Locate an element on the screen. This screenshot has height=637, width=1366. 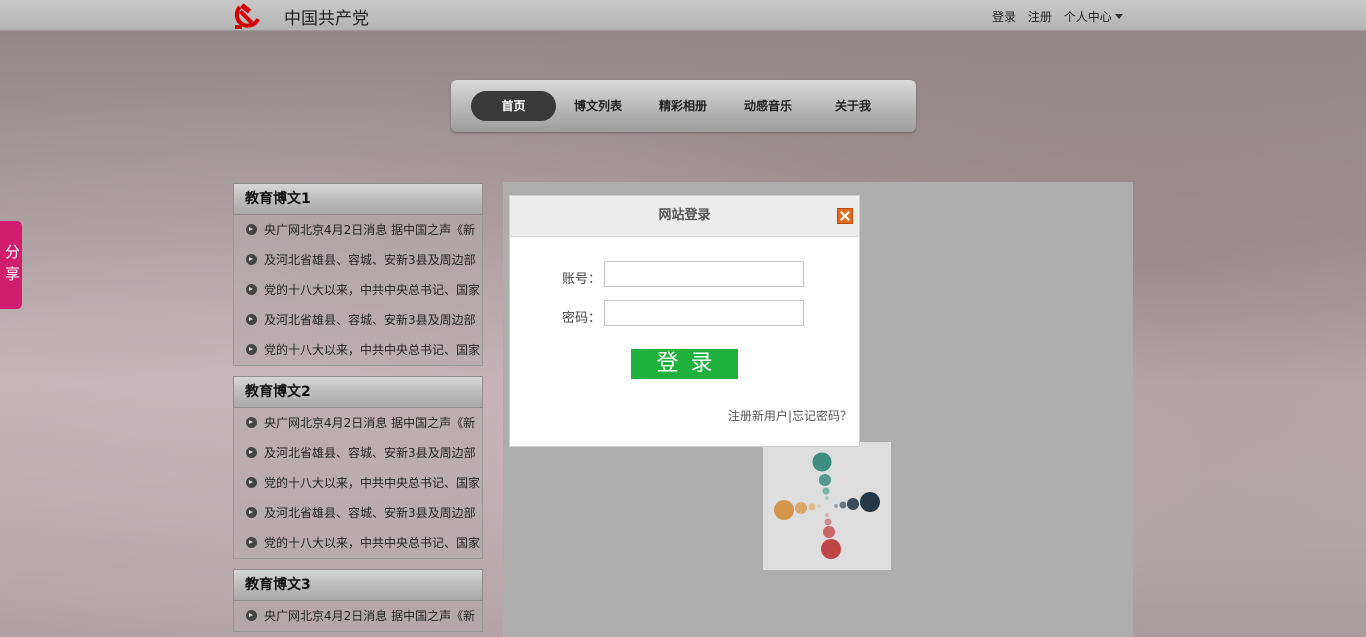
main-nav: 首页 博文列表 精彩相册 动感音乐 关于我 is located at coordinates (683, 106).